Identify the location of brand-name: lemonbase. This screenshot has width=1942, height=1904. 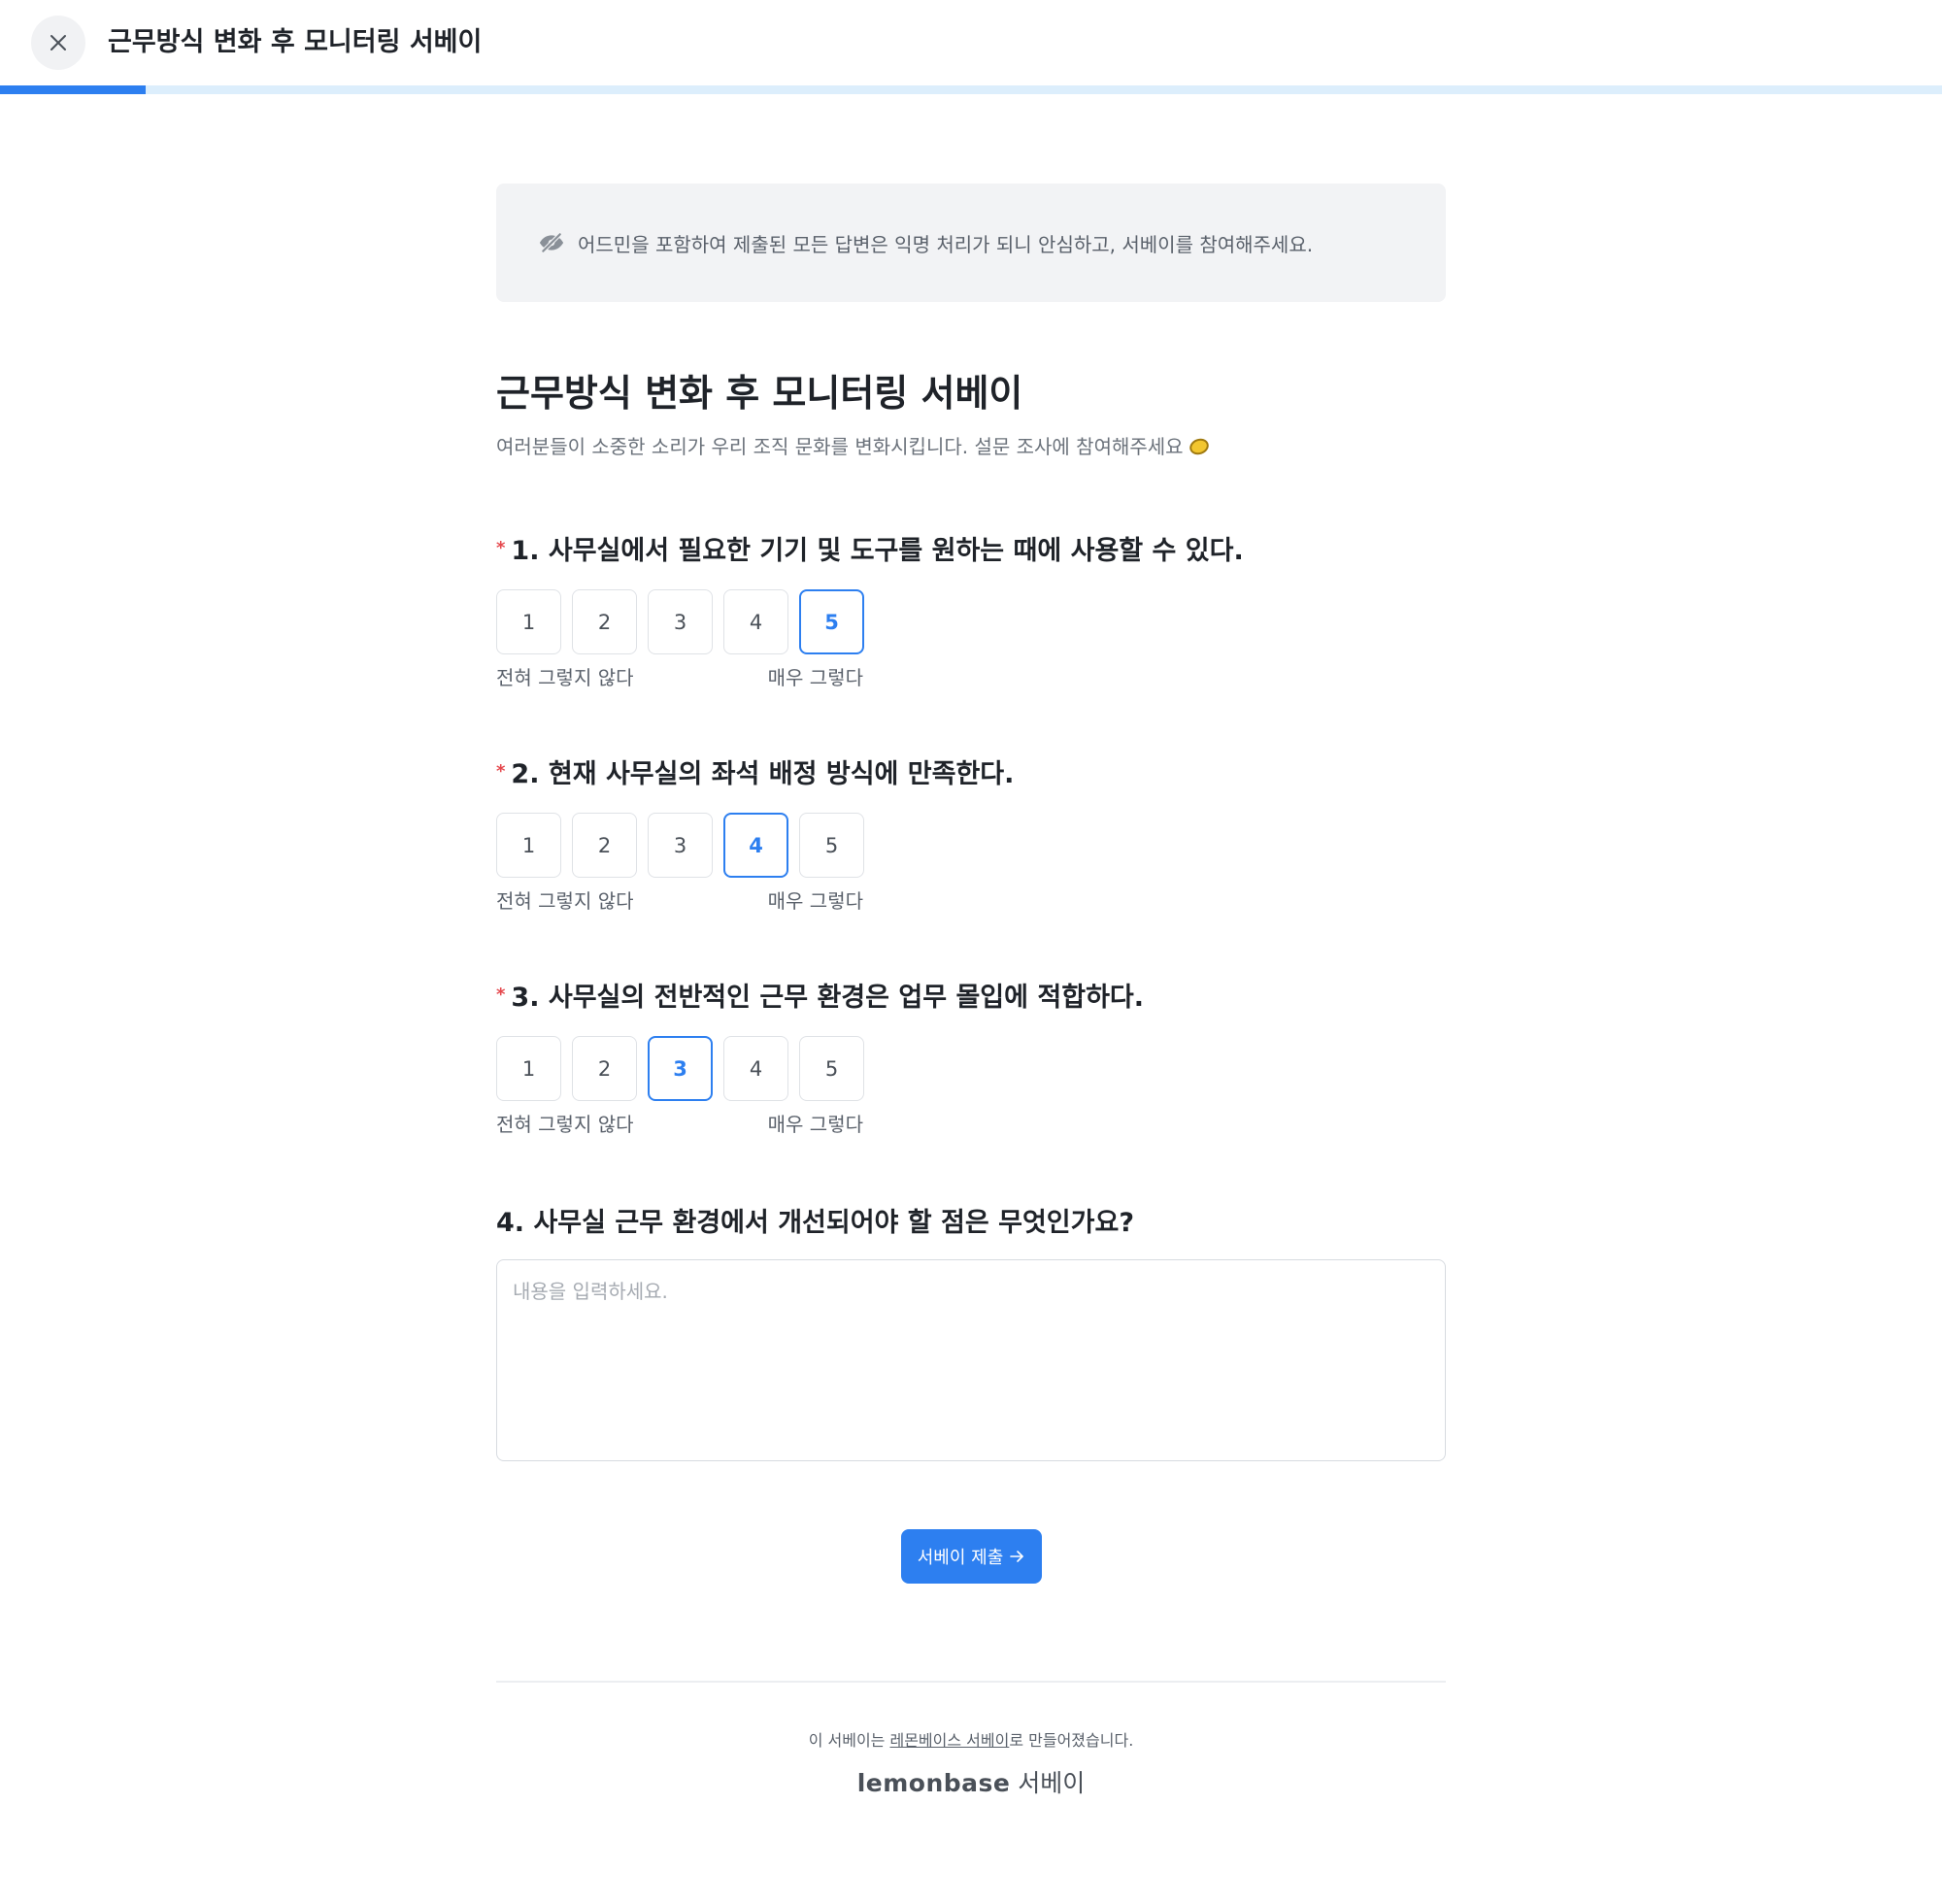
(933, 1783).